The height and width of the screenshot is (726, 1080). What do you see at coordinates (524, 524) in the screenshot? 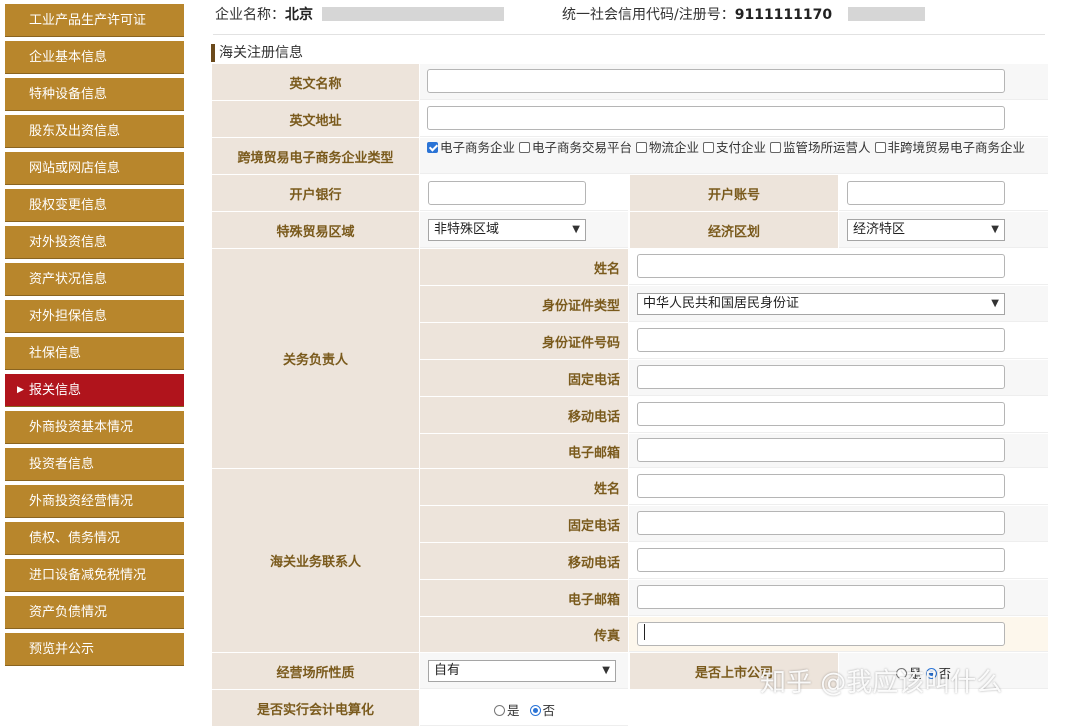
I see `customs-contact-phone-label: 固定电话` at bounding box center [524, 524].